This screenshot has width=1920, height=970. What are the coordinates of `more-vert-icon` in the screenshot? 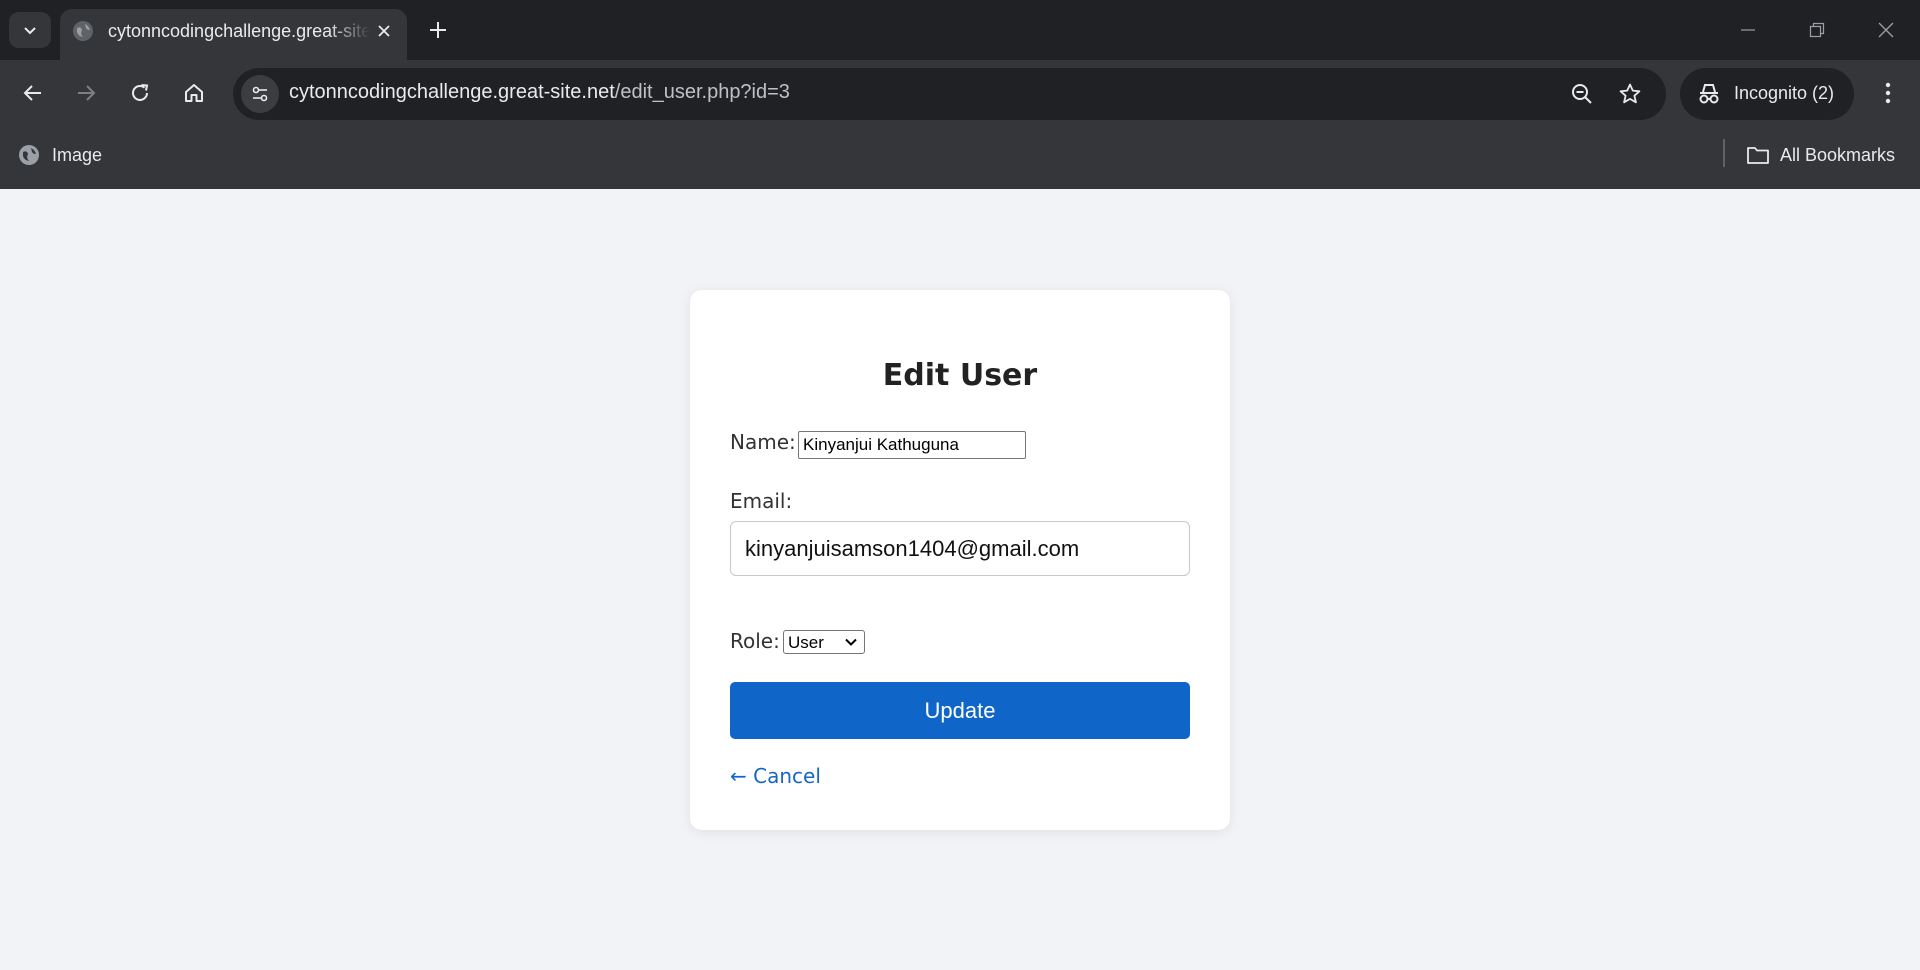 It's located at (1888, 93).